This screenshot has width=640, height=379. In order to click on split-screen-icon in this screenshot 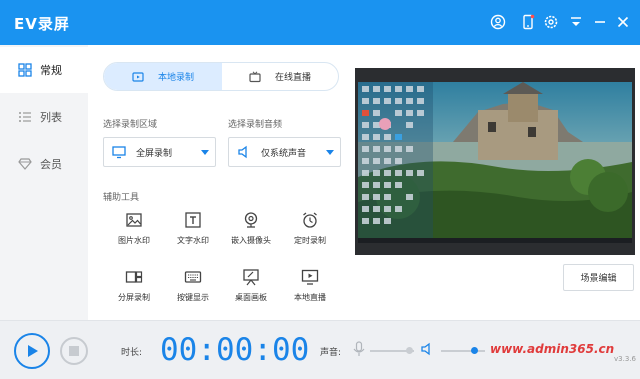, I will do `click(134, 277)`.